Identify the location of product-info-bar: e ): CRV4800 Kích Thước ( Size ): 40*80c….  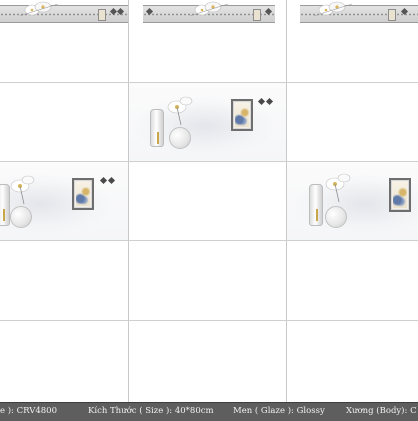
(209, 411).